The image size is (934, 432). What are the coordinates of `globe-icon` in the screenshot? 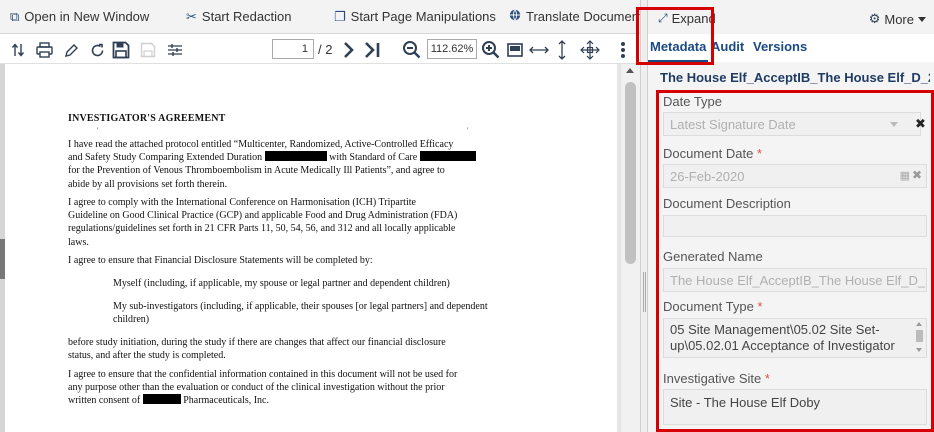 It's located at (515, 16).